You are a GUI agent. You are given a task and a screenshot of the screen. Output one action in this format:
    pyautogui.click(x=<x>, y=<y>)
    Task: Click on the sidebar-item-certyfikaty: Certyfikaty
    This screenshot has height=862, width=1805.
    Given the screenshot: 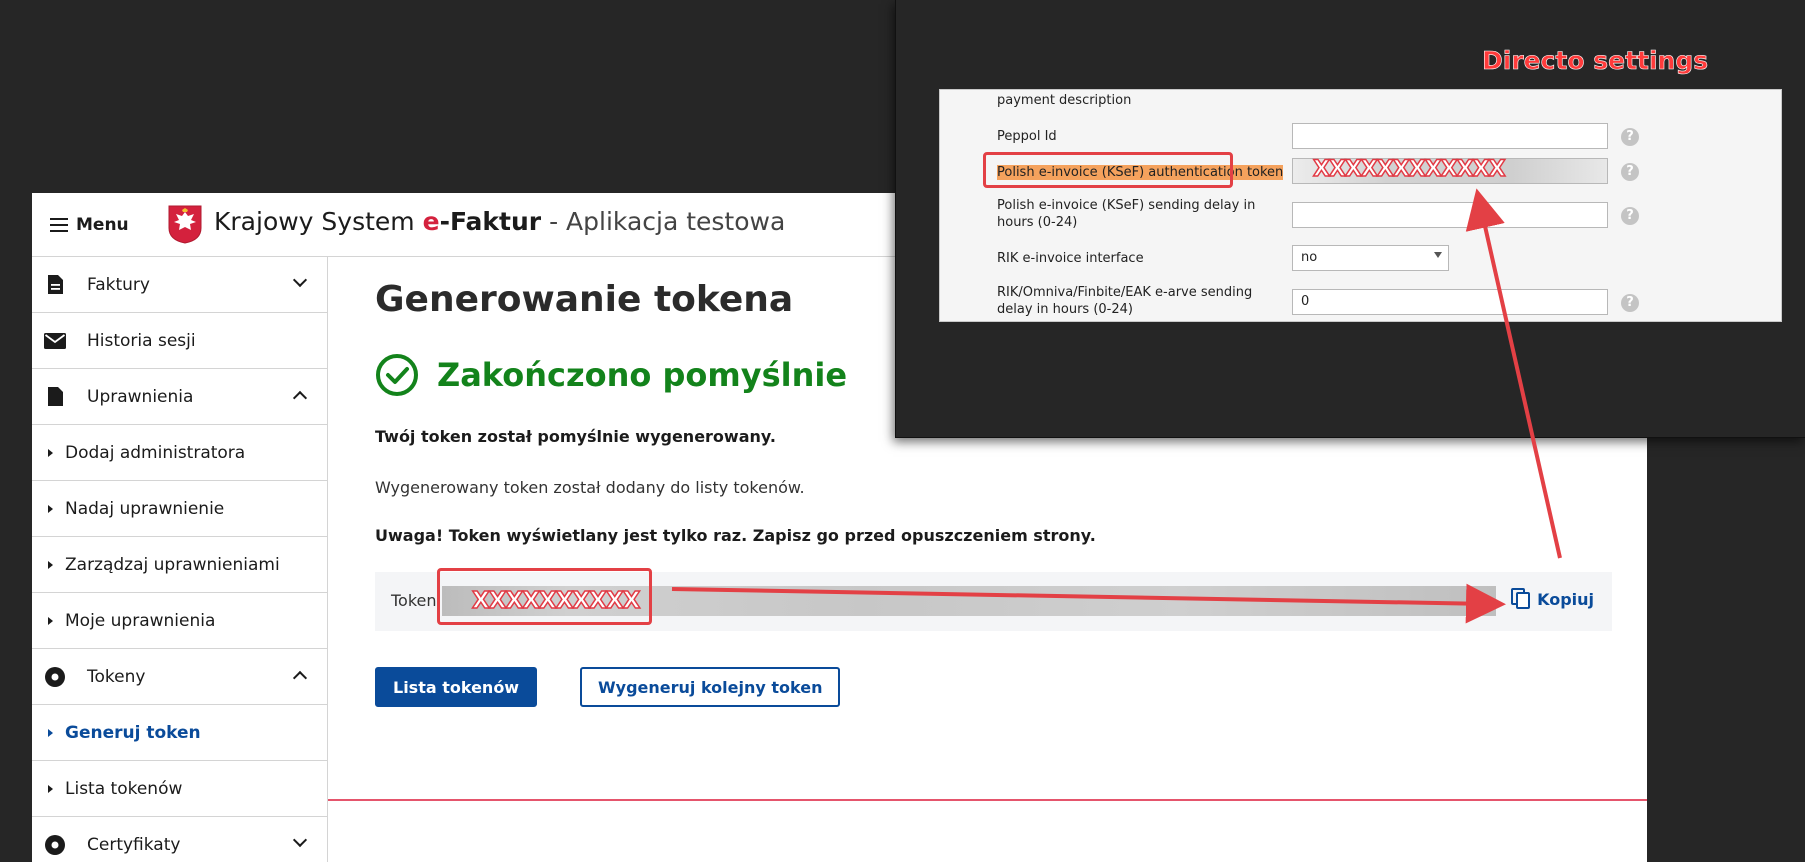 What is the action you would take?
    pyautogui.click(x=179, y=839)
    